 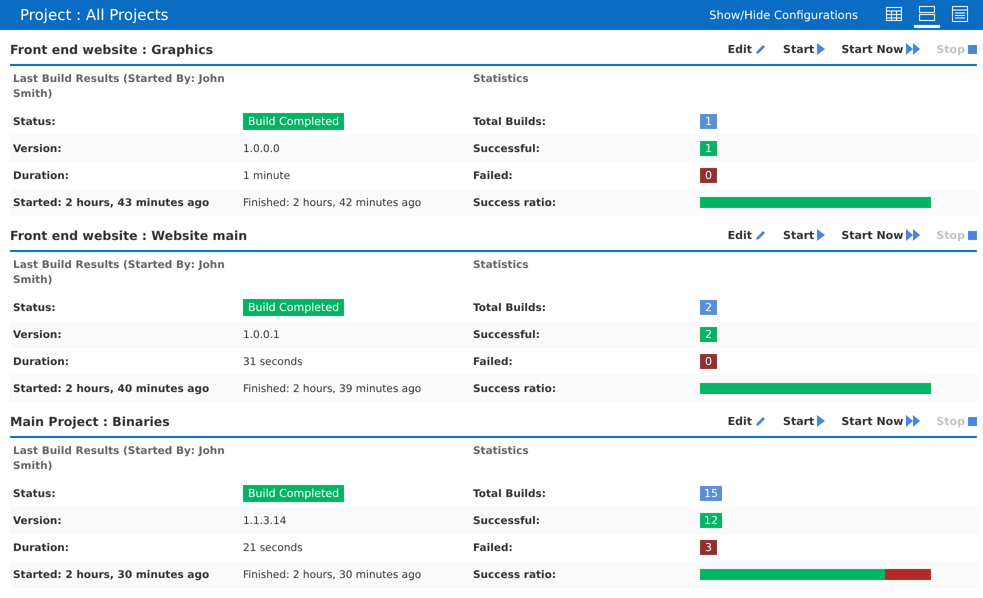 What do you see at coordinates (273, 362) in the screenshot?
I see `field-value: 31 seconds` at bounding box center [273, 362].